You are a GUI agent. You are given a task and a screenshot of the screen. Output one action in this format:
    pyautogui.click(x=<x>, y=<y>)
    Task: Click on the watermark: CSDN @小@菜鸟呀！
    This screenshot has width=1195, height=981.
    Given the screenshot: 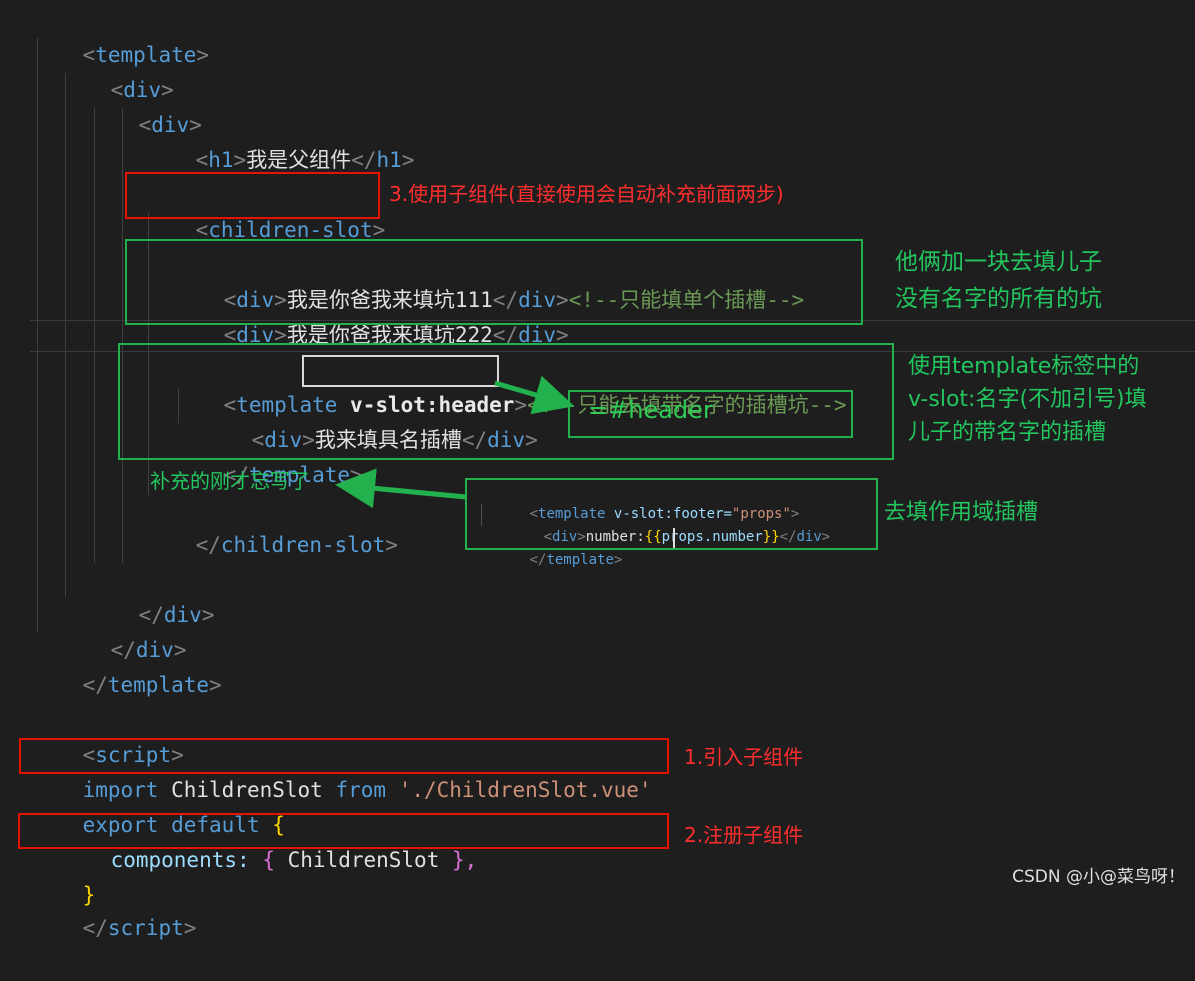 What is the action you would take?
    pyautogui.click(x=1098, y=877)
    